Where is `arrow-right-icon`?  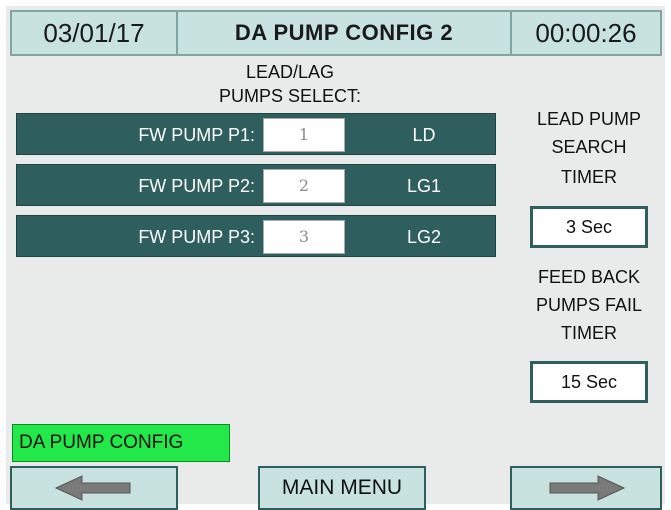
arrow-right-icon is located at coordinates (587, 488).